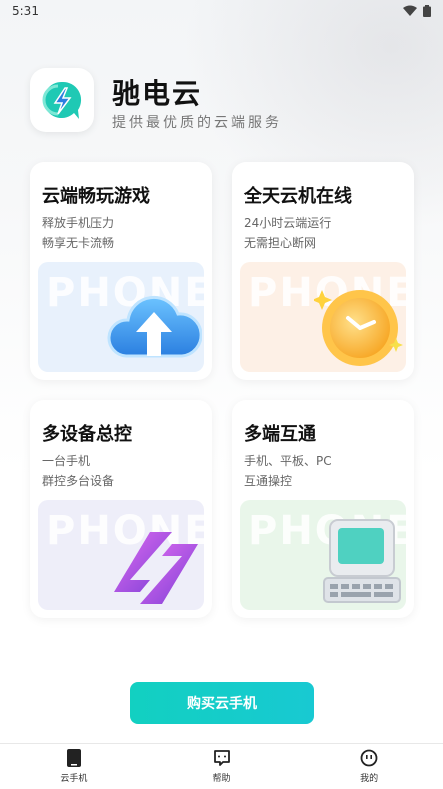 The height and width of the screenshot is (789, 443). Describe the element at coordinates (74, 779) in the screenshot. I see `tab-label: 云手机` at that location.